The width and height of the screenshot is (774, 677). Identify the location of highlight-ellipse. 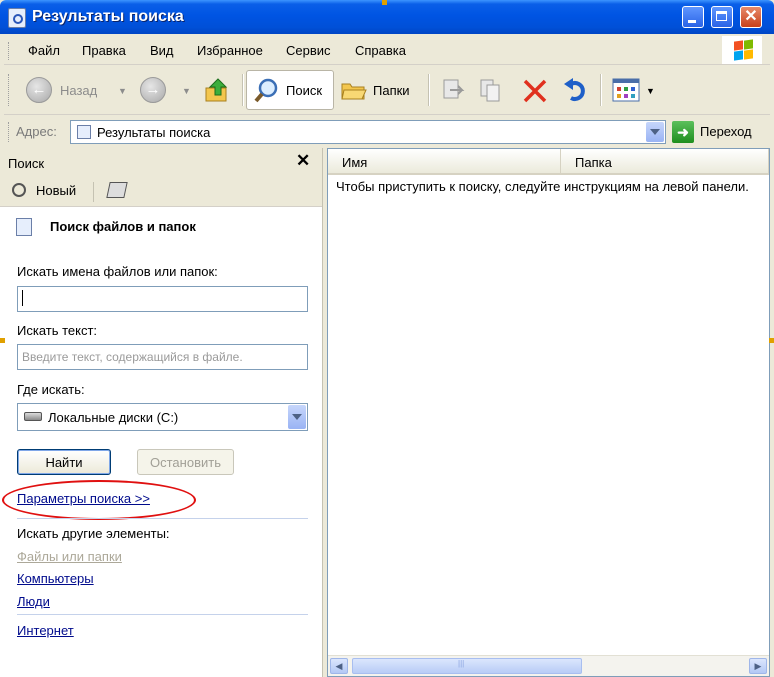
(99, 500).